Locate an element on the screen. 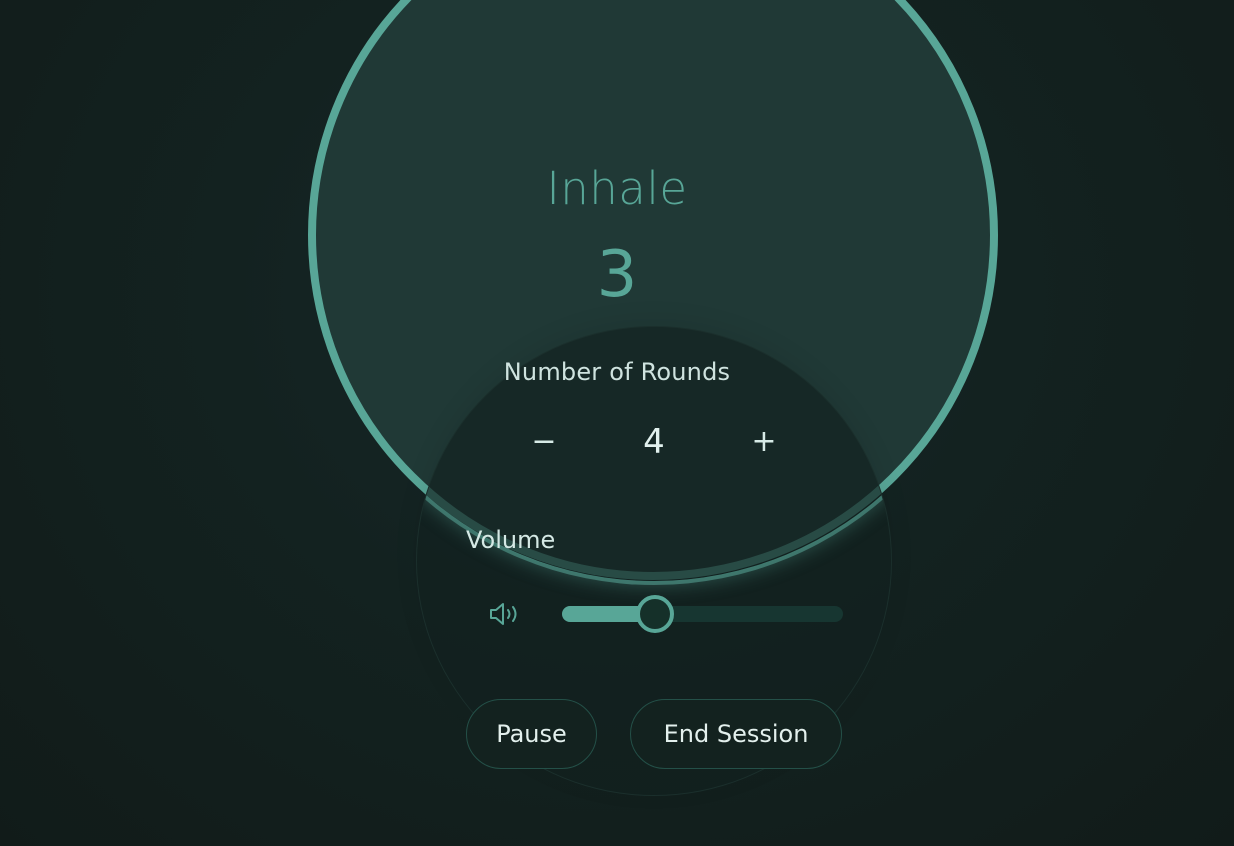 This screenshot has height=846, width=1234. volume-slider is located at coordinates (702, 614).